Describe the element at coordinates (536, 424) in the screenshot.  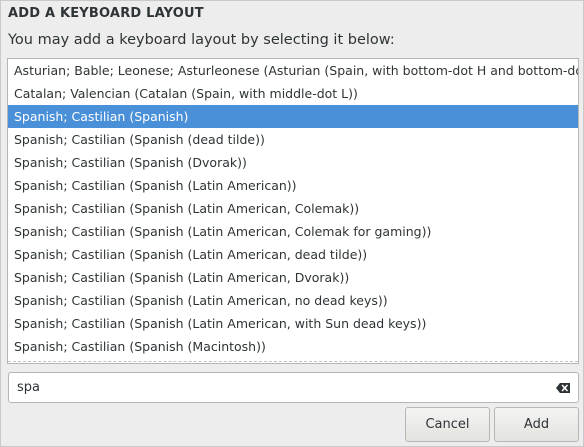
I see `add-button: Add` at that location.